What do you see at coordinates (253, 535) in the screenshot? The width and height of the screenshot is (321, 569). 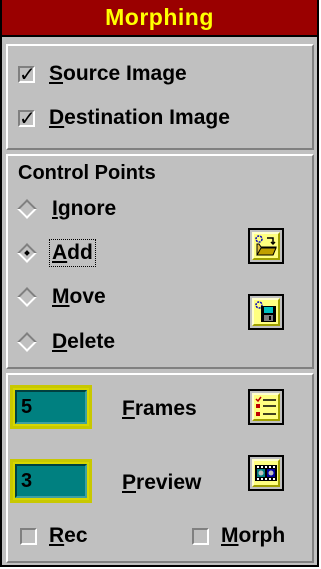 I see `morph-label: Morph` at bounding box center [253, 535].